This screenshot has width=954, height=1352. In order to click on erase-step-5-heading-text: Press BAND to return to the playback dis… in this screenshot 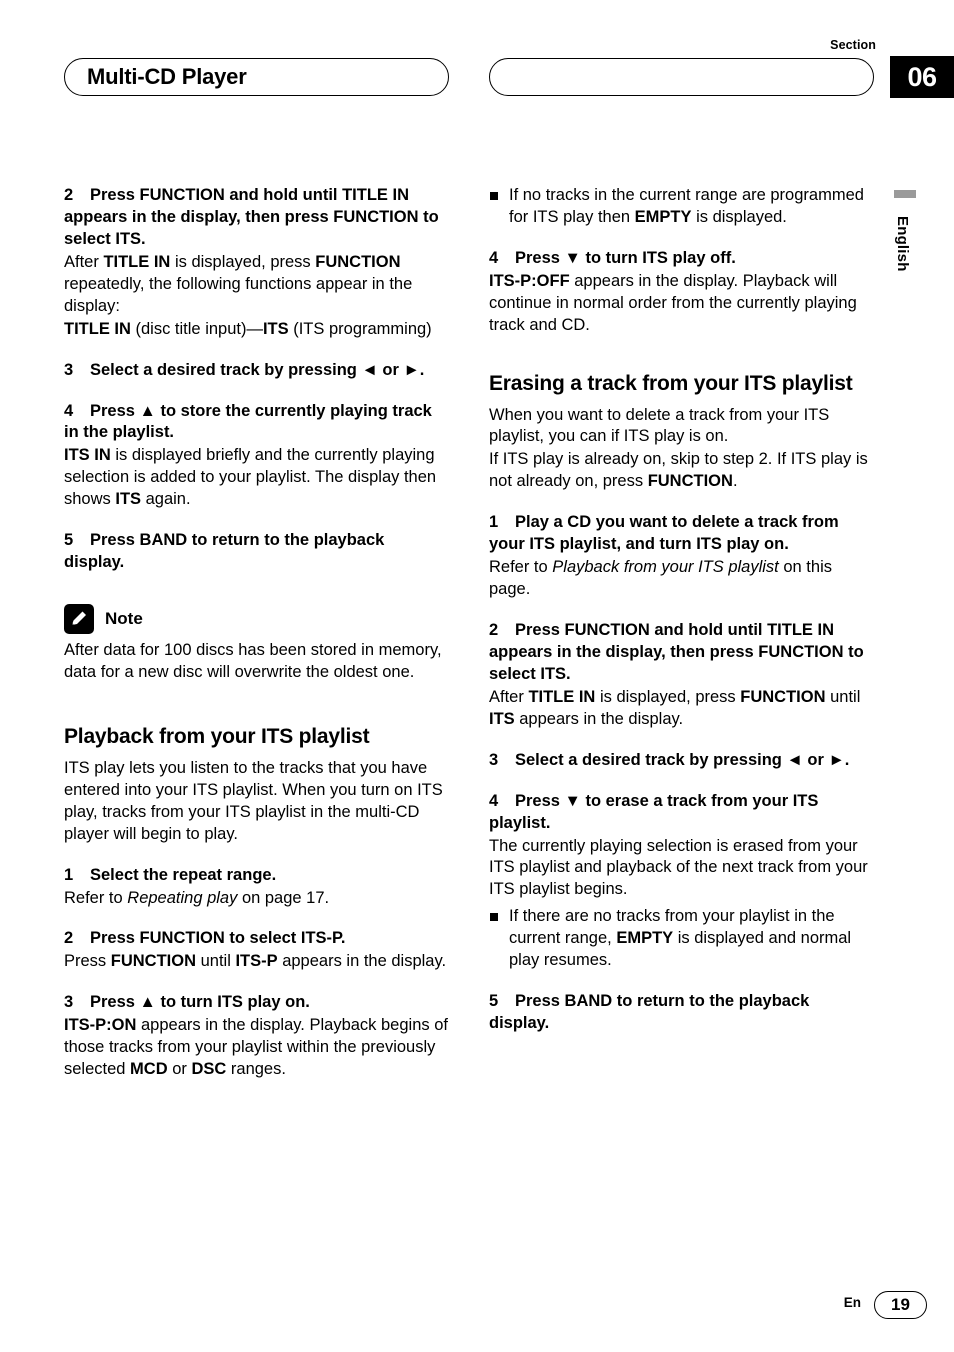, I will do `click(649, 1012)`.